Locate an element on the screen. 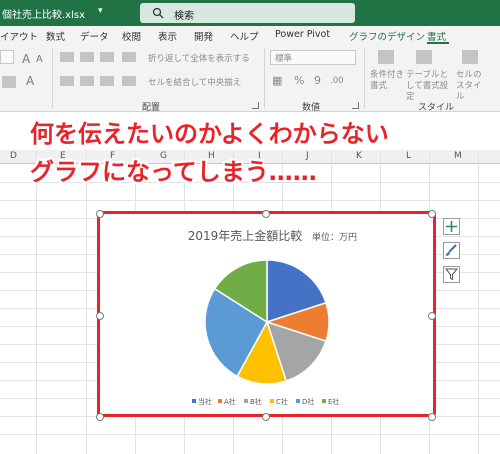 The height and width of the screenshot is (454, 500). comma-icon: 9 is located at coordinates (317, 80).